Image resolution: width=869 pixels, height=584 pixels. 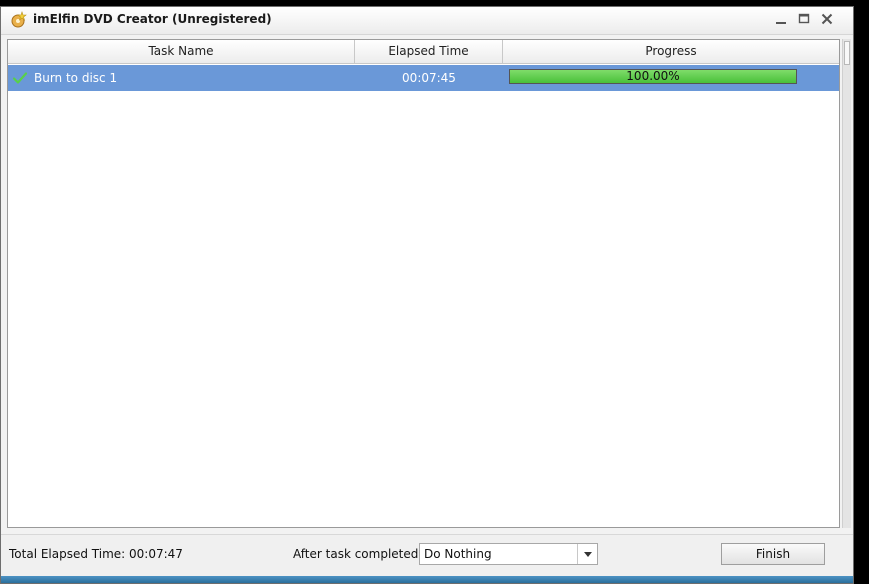 I want to click on check-icon, so click(x=20, y=78).